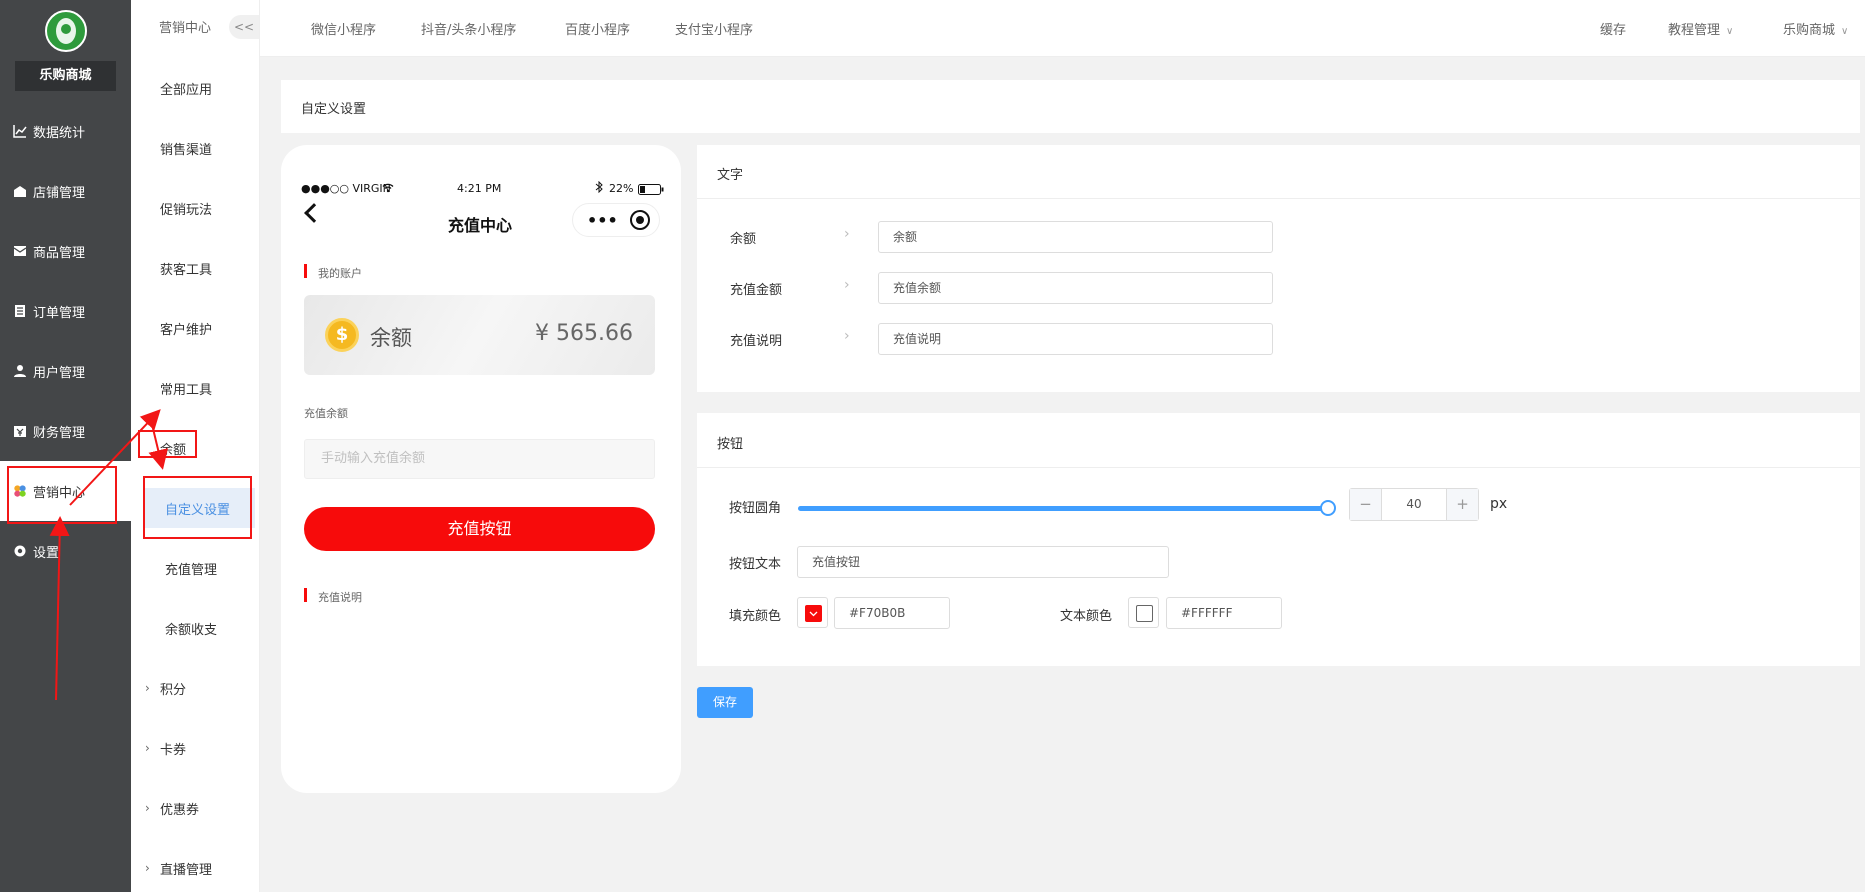 The width and height of the screenshot is (1865, 892). What do you see at coordinates (59, 253) in the screenshot?
I see `sidebar-item-label: 商品管理` at bounding box center [59, 253].